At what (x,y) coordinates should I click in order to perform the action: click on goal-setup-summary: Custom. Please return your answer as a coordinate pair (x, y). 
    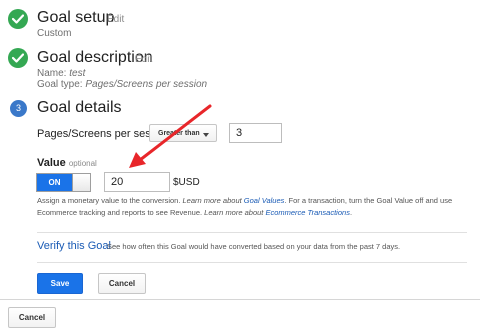
    Looking at the image, I should click on (54, 33).